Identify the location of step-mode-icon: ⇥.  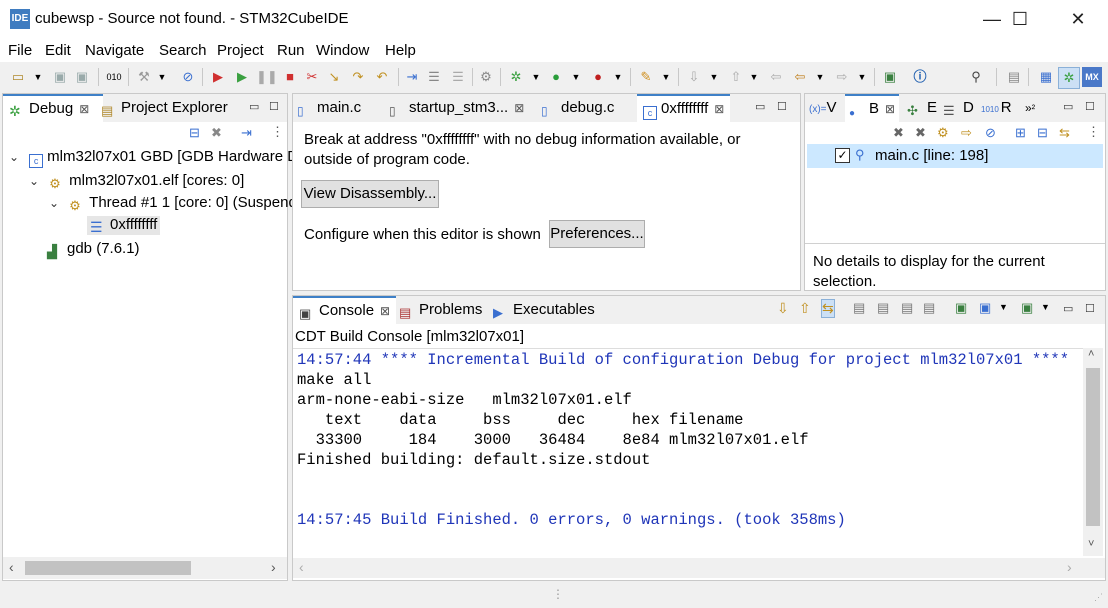
(246, 133).